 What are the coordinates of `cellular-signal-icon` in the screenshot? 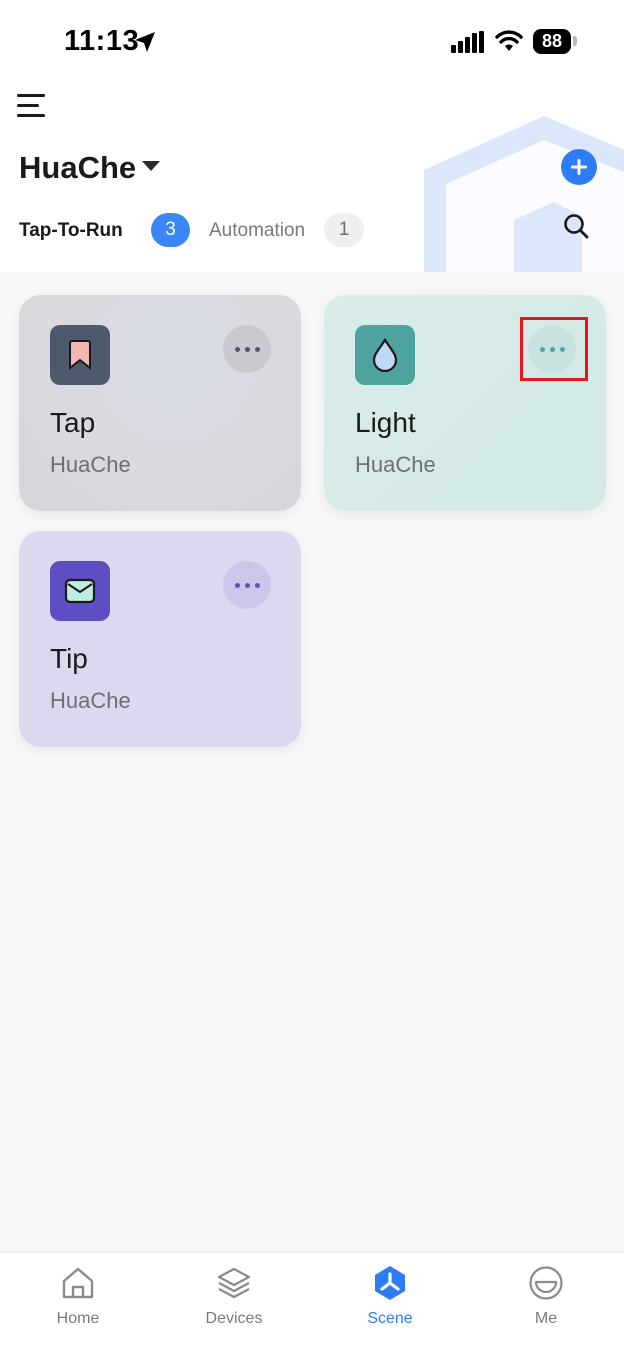 It's located at (467, 42).